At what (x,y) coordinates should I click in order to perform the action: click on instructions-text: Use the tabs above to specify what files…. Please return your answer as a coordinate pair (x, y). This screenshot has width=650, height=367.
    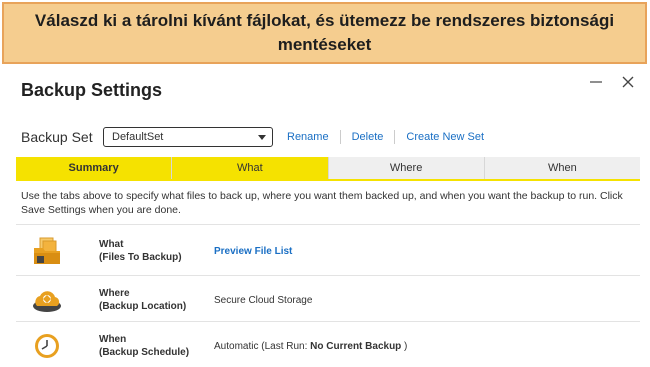
    Looking at the image, I should click on (322, 203).